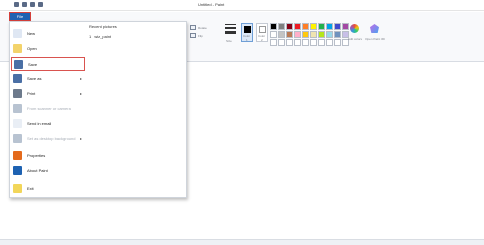 The image size is (484, 245). Describe the element at coordinates (39, 123) in the screenshot. I see `menu-item-label: Send in email` at that location.